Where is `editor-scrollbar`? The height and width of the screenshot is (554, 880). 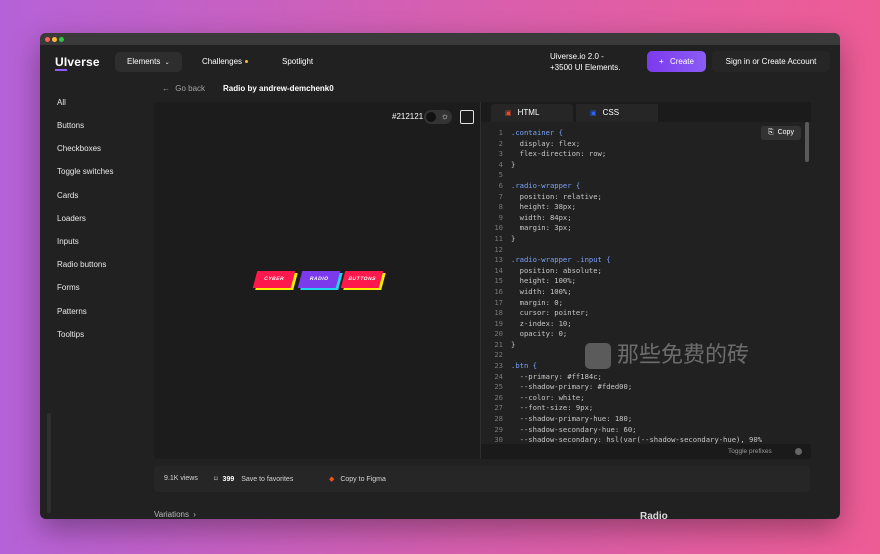
editor-scrollbar is located at coordinates (807, 142).